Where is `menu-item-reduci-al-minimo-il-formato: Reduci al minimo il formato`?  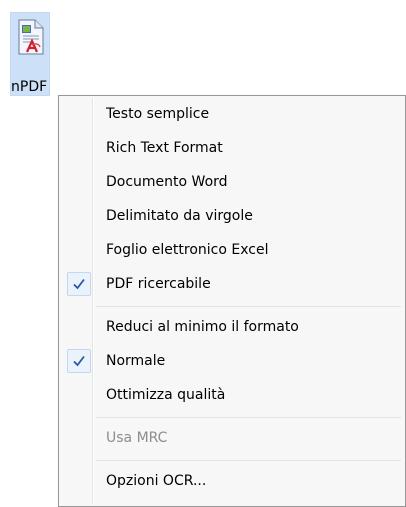
menu-item-reduci-al-minimo-il-formato: Reduci al minimo il formato is located at coordinates (232, 328).